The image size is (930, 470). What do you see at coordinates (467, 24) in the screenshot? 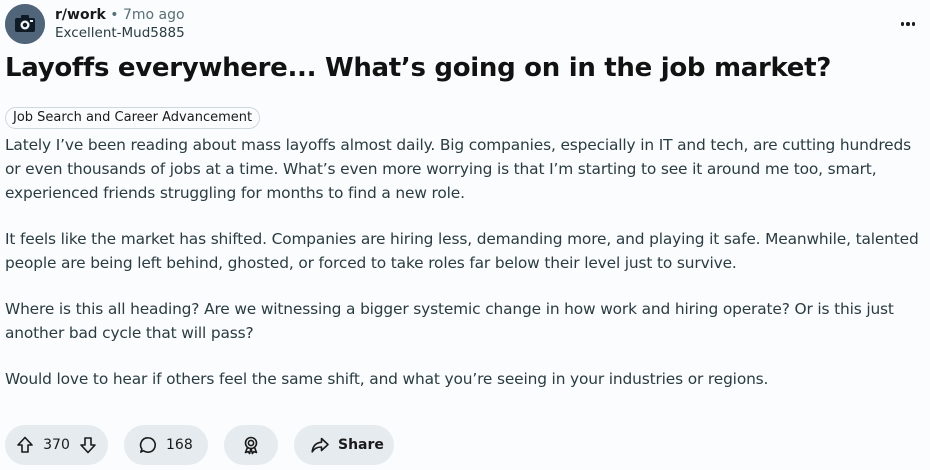
I see `post-header: r/work • 7mo ago Excellent-Mud5885` at bounding box center [467, 24].